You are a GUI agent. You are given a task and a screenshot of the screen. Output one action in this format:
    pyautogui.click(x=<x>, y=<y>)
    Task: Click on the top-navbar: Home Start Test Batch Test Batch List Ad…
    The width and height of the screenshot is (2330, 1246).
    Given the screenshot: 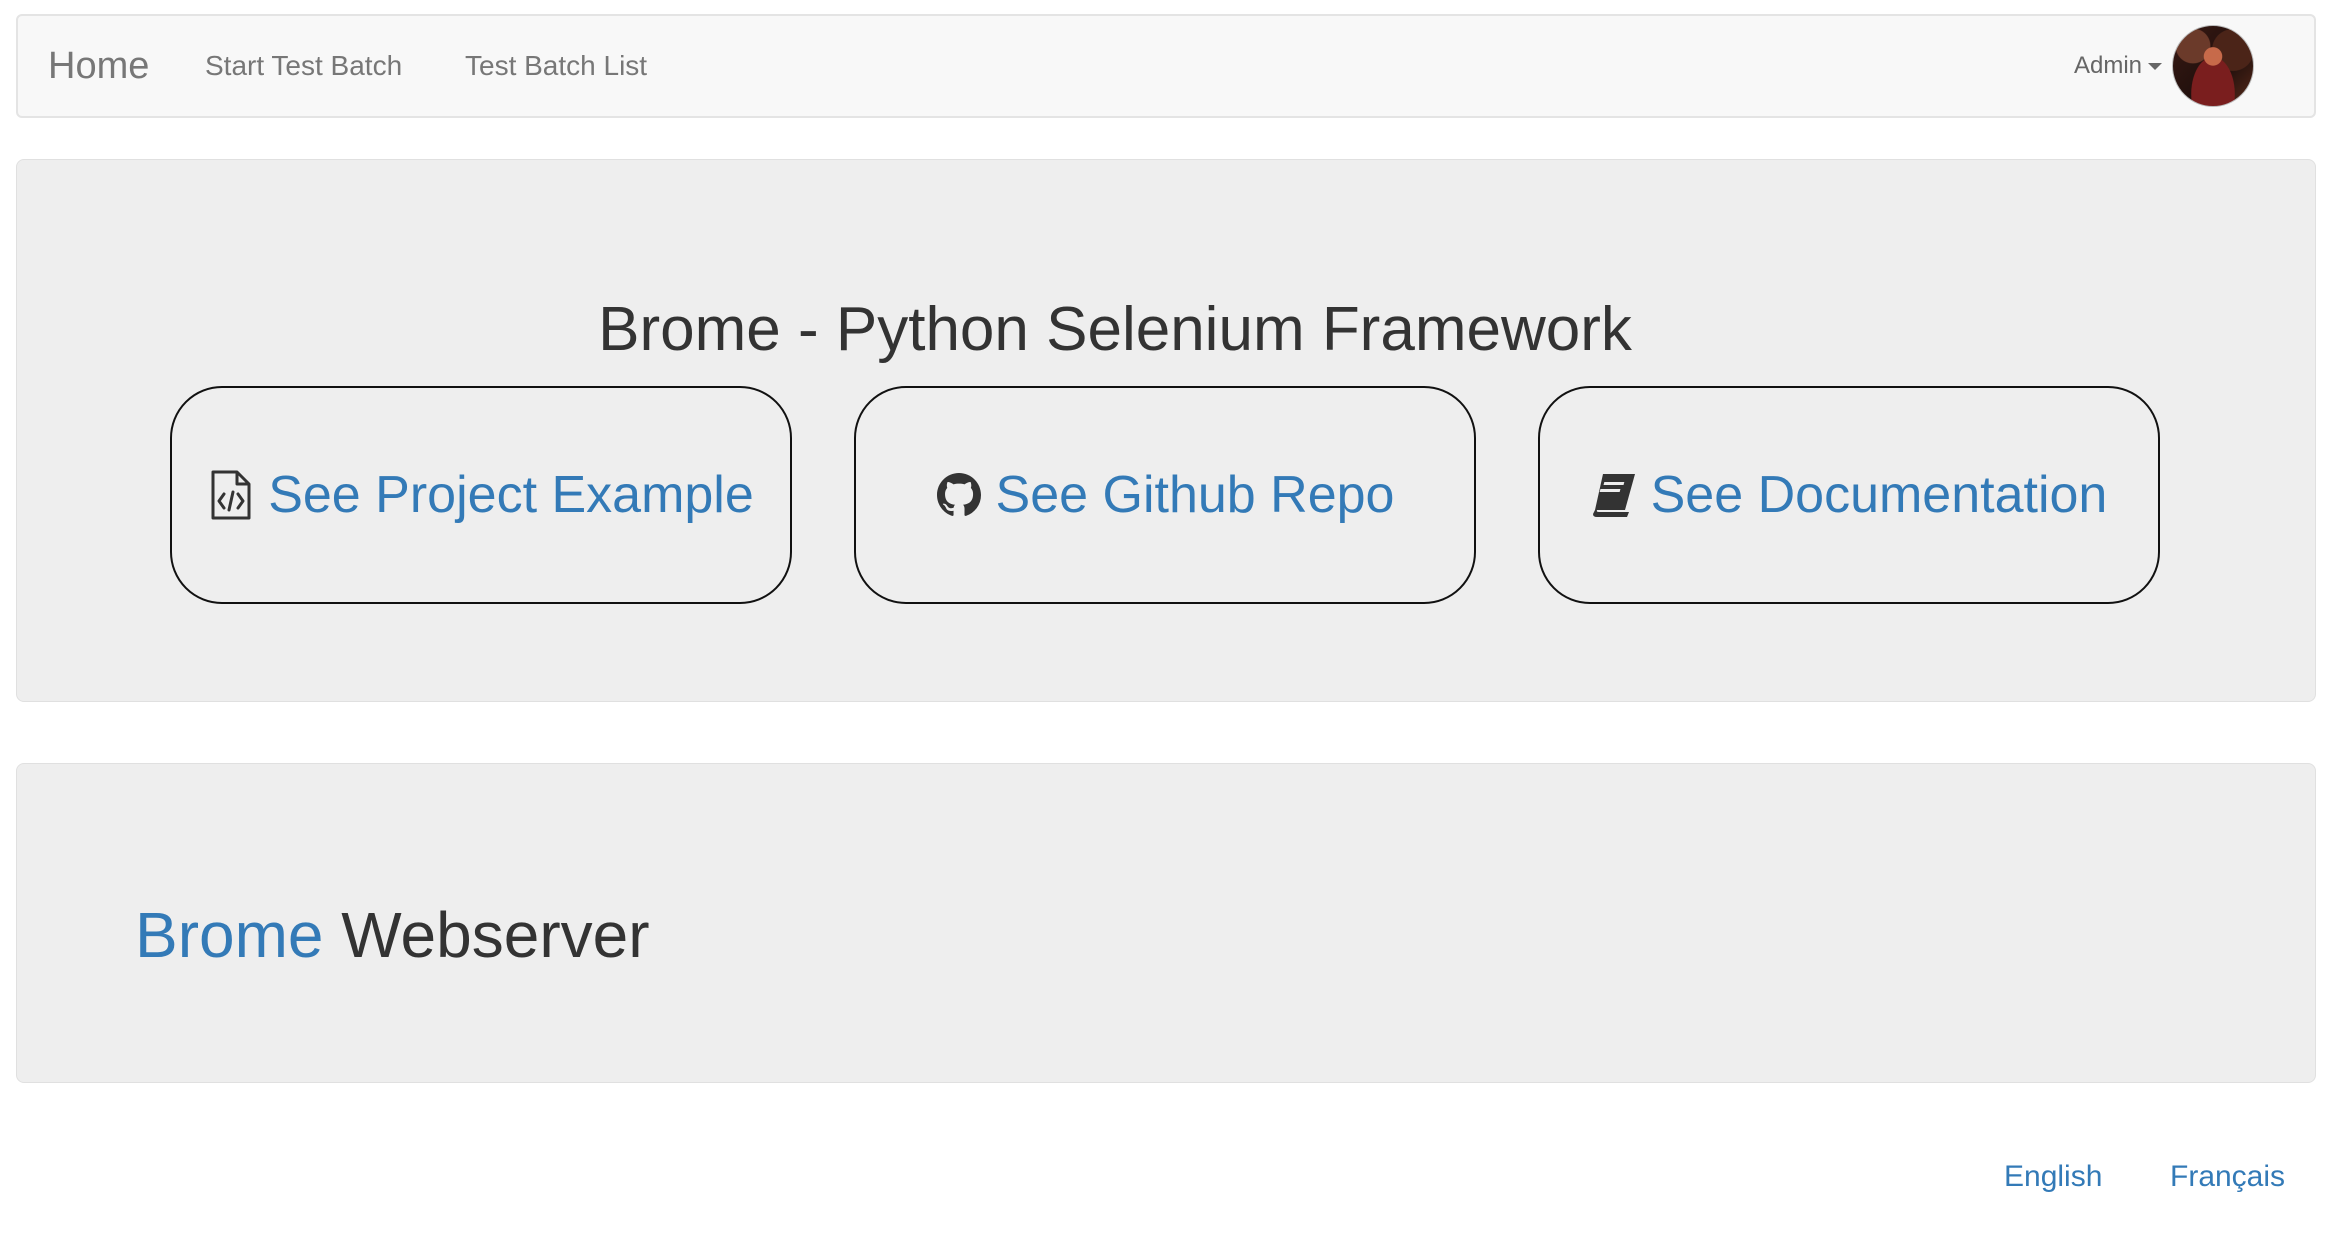 What is the action you would take?
    pyautogui.click(x=1166, y=66)
    